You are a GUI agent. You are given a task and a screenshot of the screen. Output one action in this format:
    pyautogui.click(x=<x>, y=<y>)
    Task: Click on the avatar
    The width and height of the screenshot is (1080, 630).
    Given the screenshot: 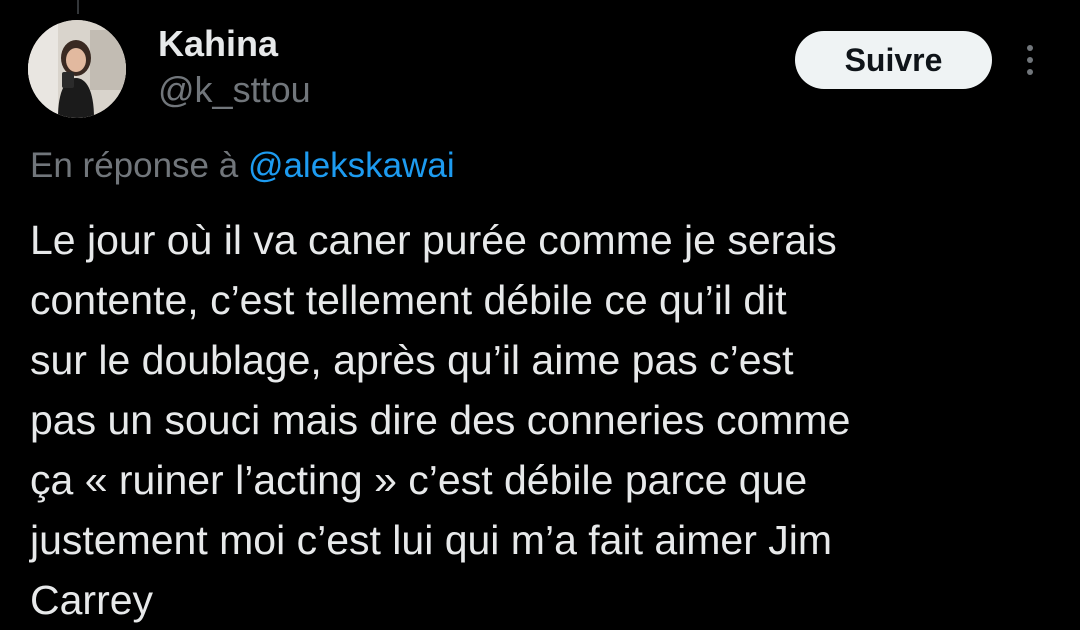 What is the action you would take?
    pyautogui.click(x=77, y=69)
    